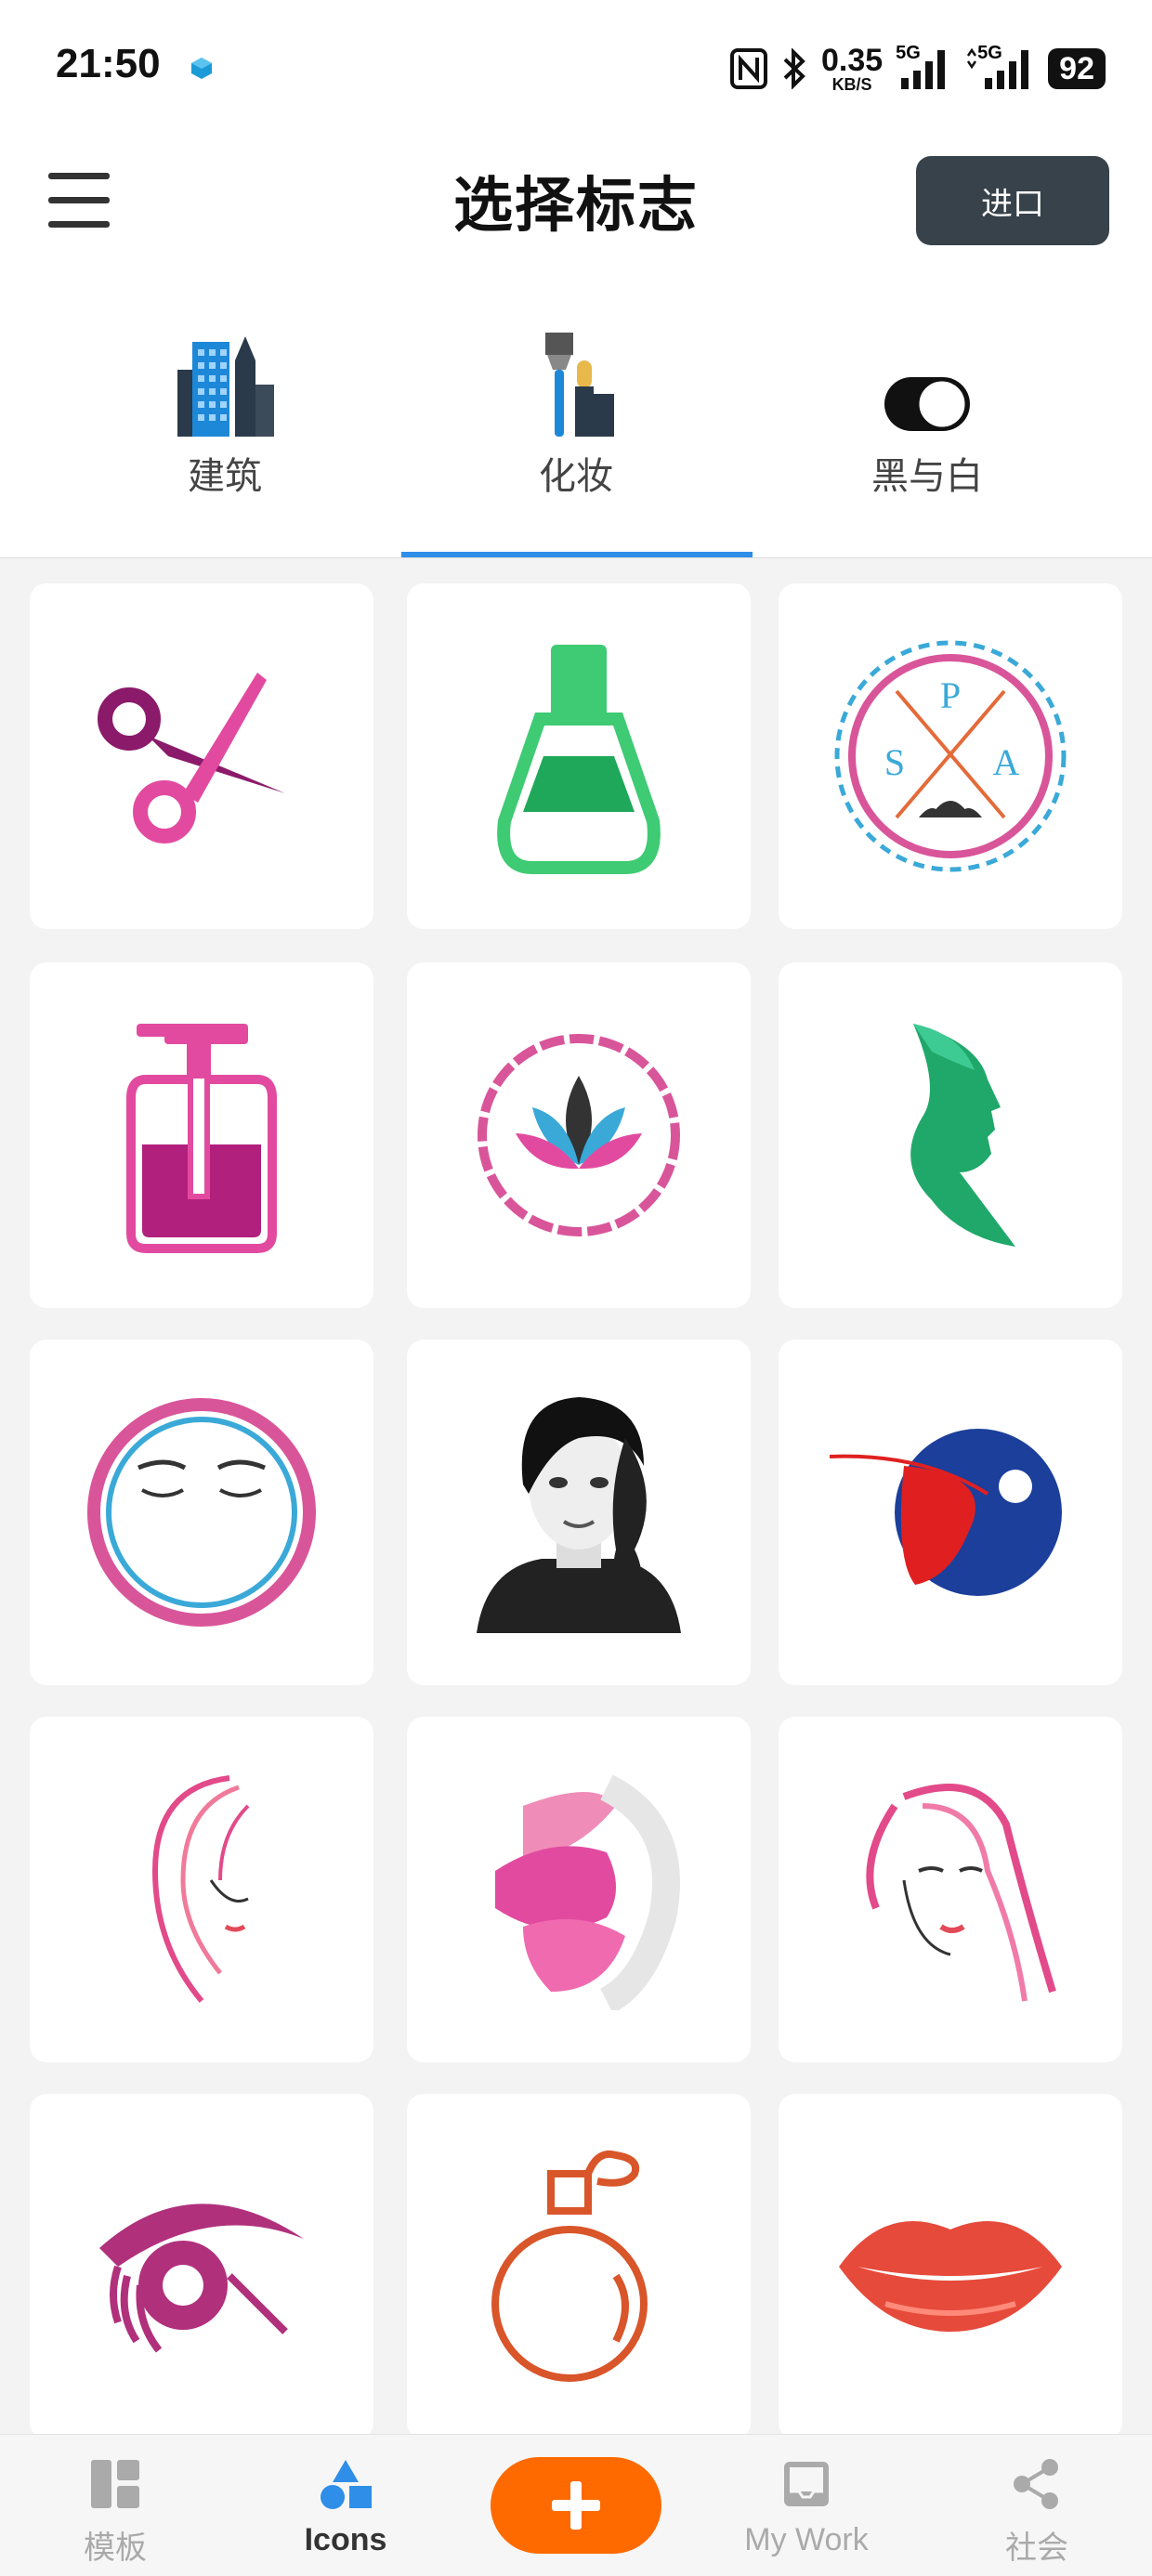 This screenshot has width=1152, height=2576. I want to click on tab-label: 化妆, so click(576, 476).